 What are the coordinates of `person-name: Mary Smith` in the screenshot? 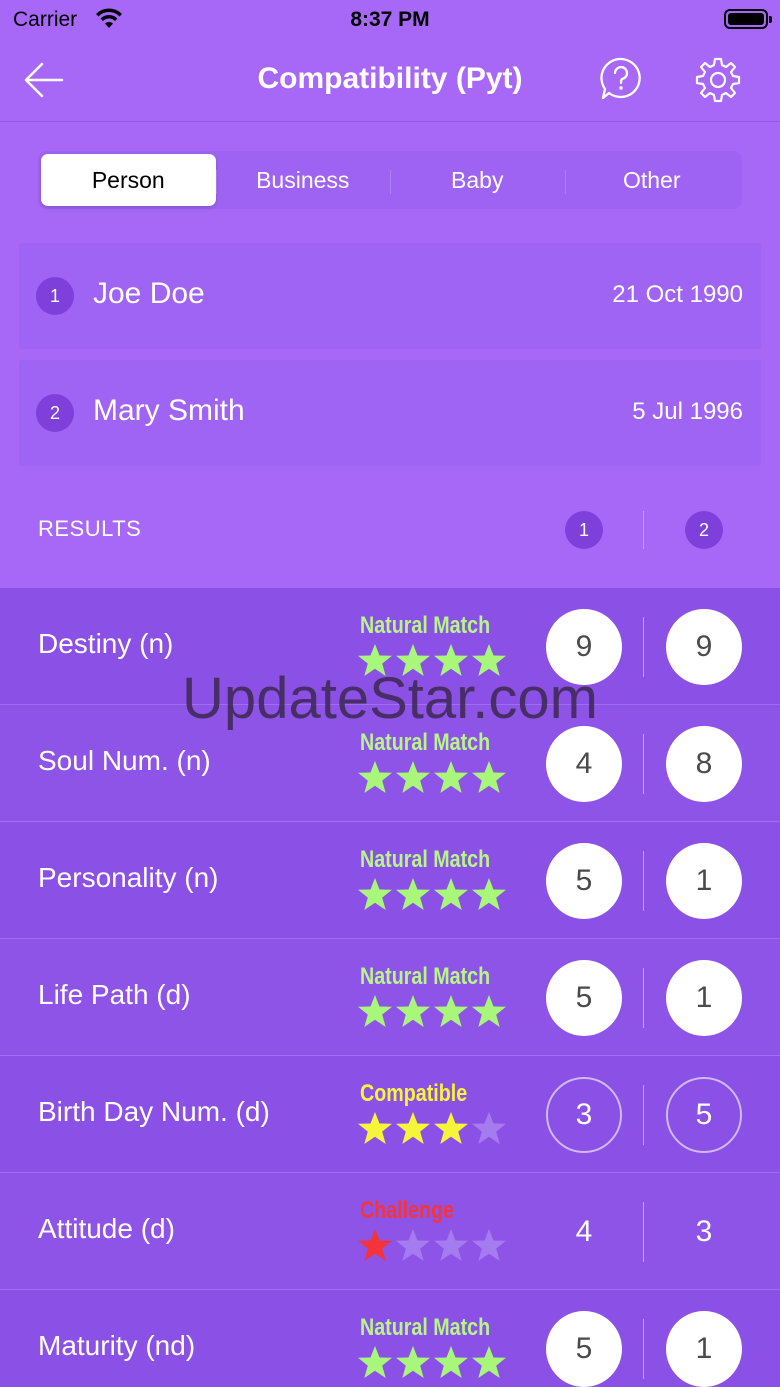 It's located at (169, 410).